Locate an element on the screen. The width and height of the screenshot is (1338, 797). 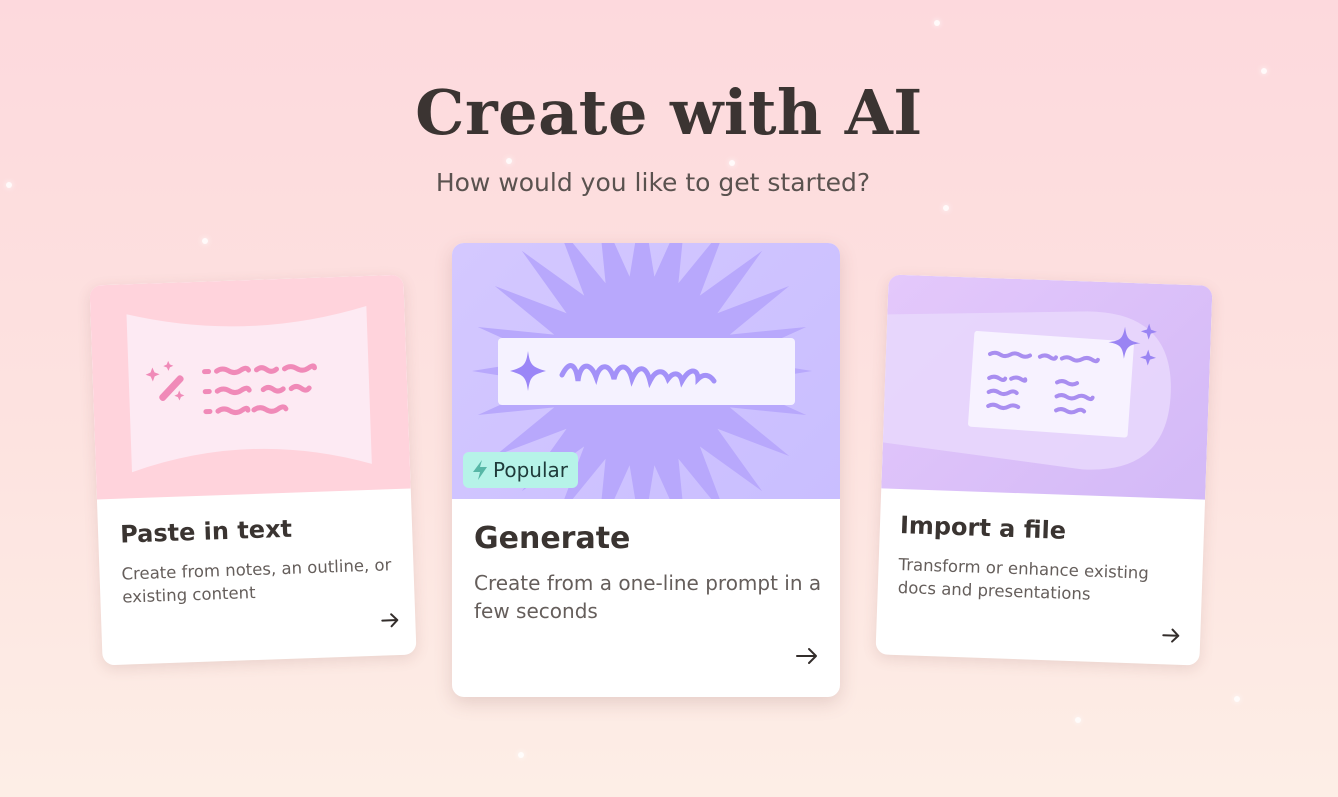
generate-illustration: Popular is located at coordinates (646, 371).